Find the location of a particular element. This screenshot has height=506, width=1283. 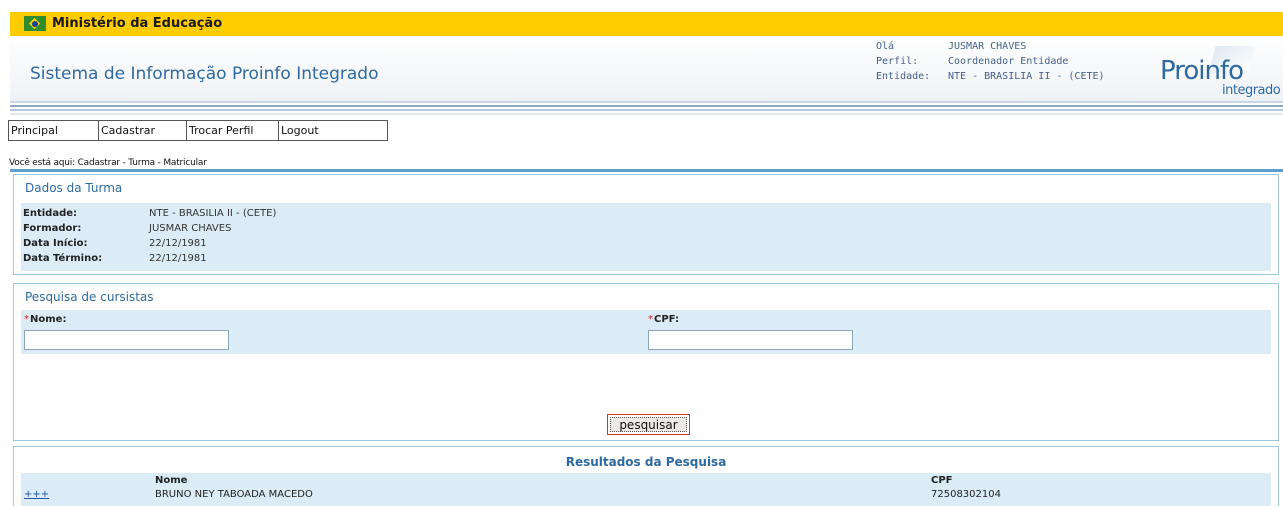

table-row: +++ BRUNO NEY TABOADA MACEDO 72508302104 is located at coordinates (646, 496).